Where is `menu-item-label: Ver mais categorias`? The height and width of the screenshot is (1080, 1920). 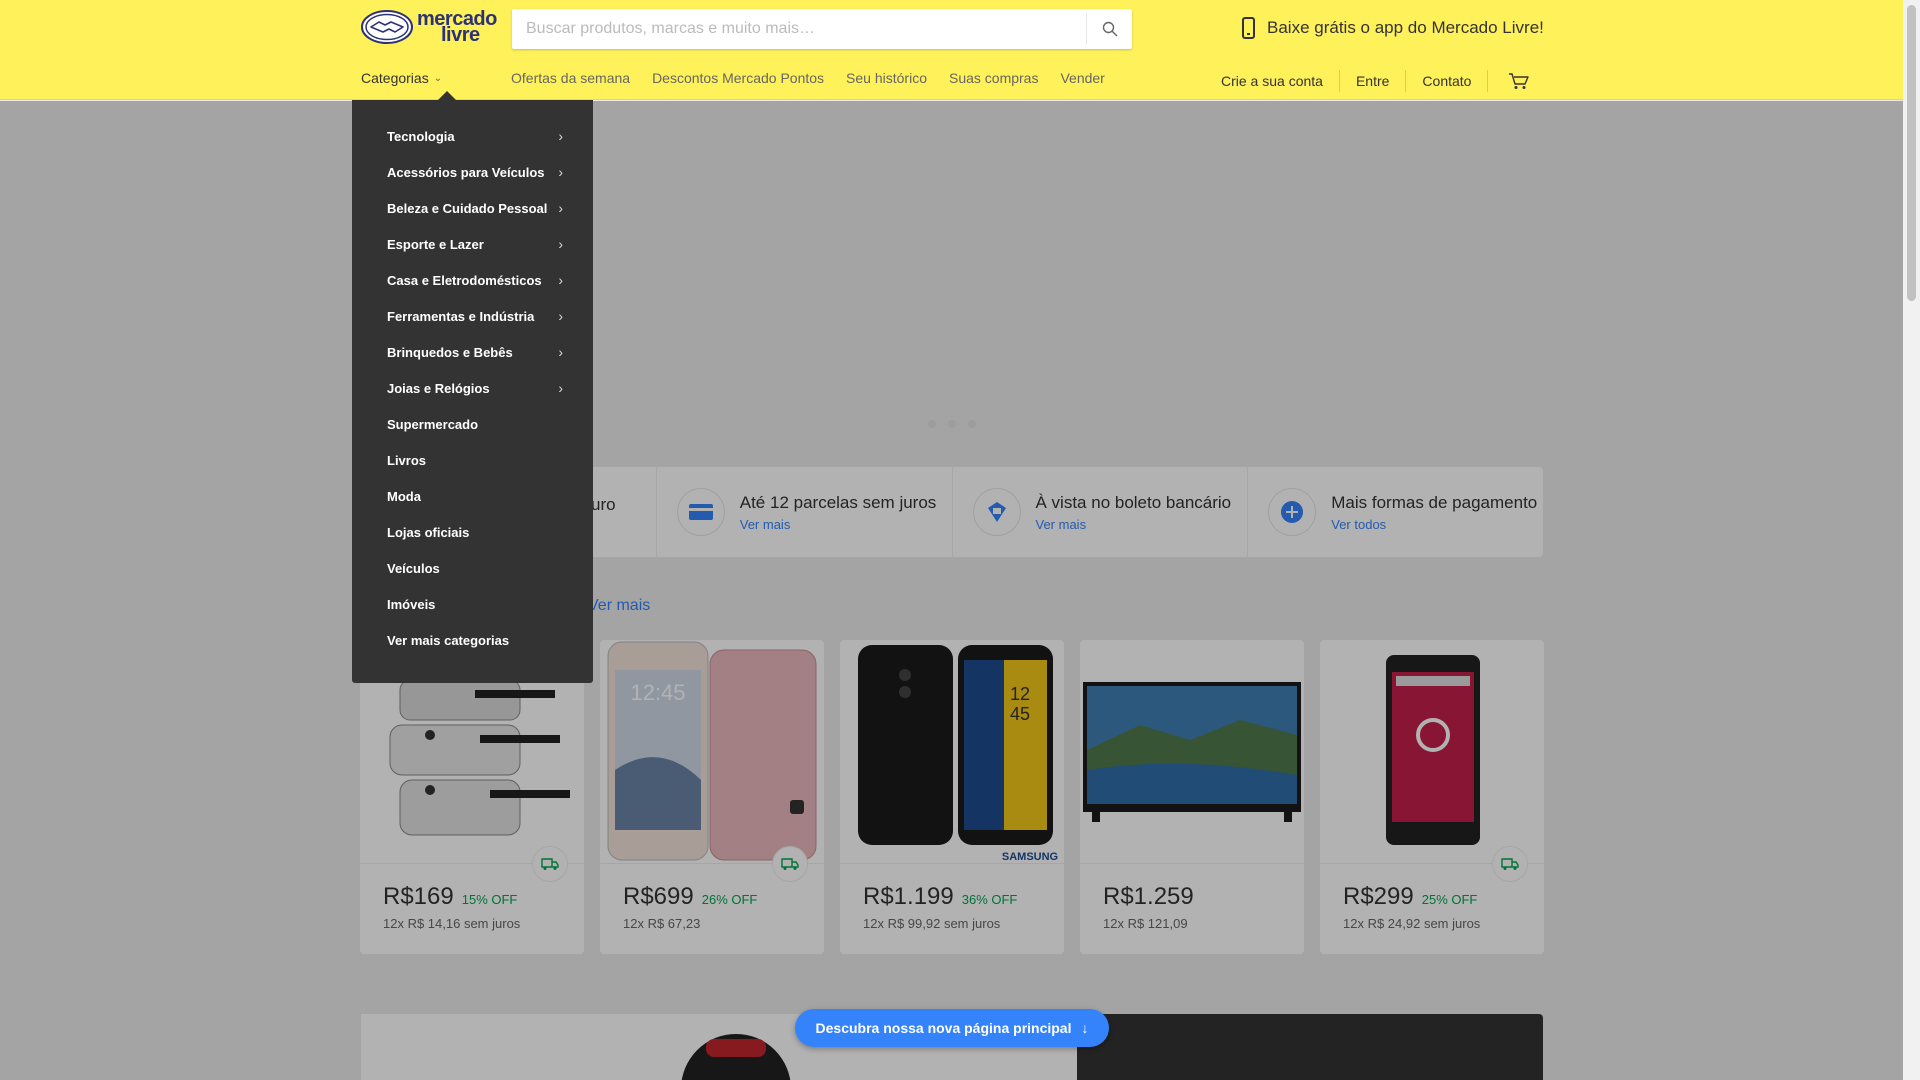
menu-item-label: Ver mais categorias is located at coordinates (448, 640).